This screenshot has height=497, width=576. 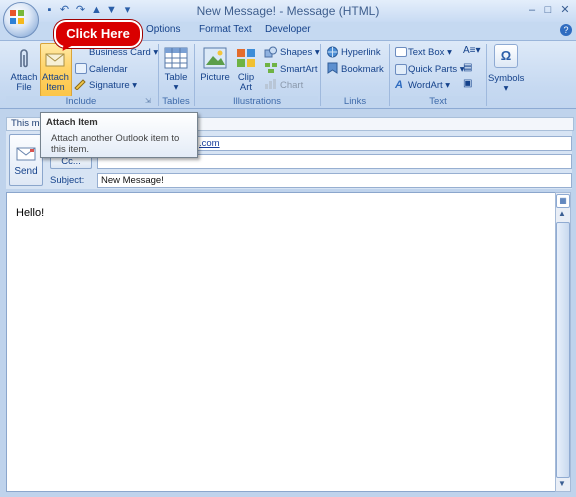 What do you see at coordinates (246, 83) in the screenshot?
I see `clip-art-button: Clip Art` at bounding box center [246, 83].